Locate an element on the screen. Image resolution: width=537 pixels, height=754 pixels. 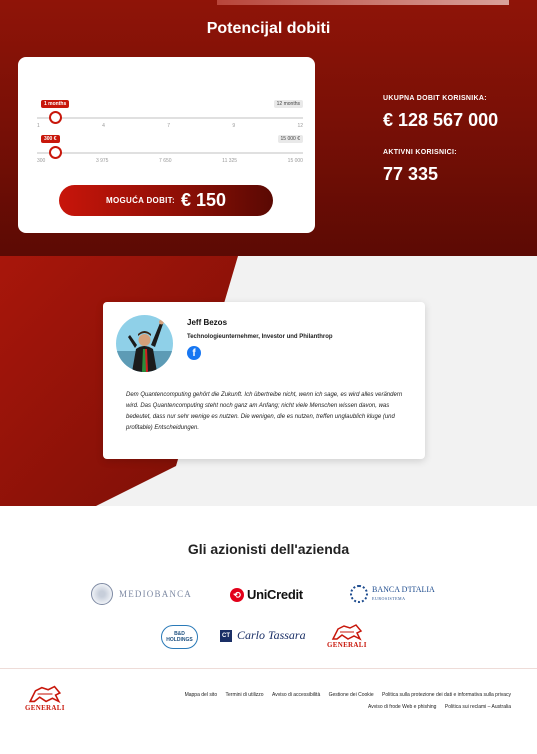
hero-image-strip is located at coordinates (363, 2).